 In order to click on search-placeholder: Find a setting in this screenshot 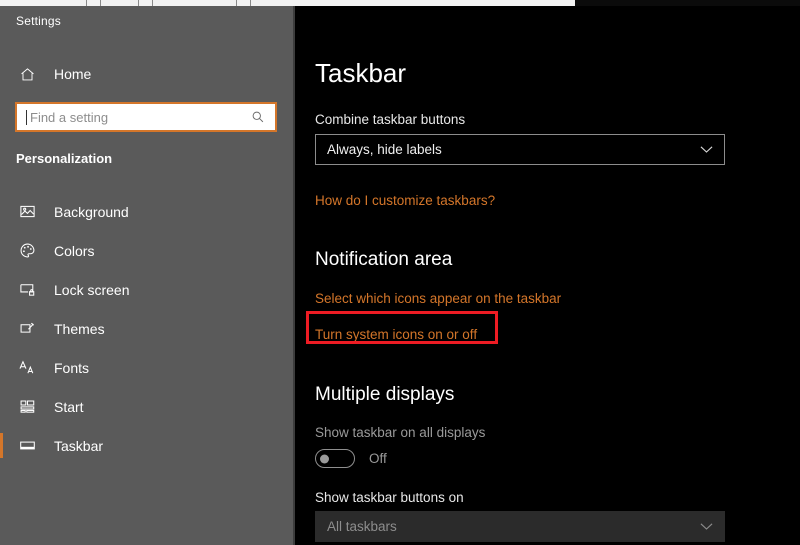, I will do `click(69, 117)`.